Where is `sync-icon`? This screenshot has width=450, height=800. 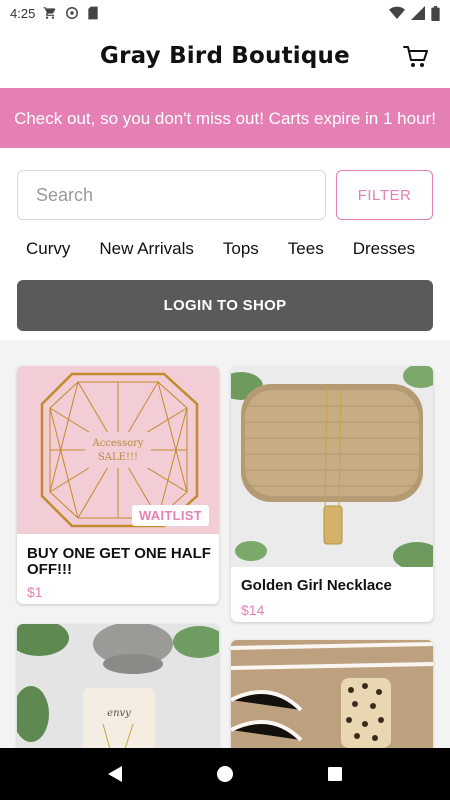 sync-icon is located at coordinates (72, 13).